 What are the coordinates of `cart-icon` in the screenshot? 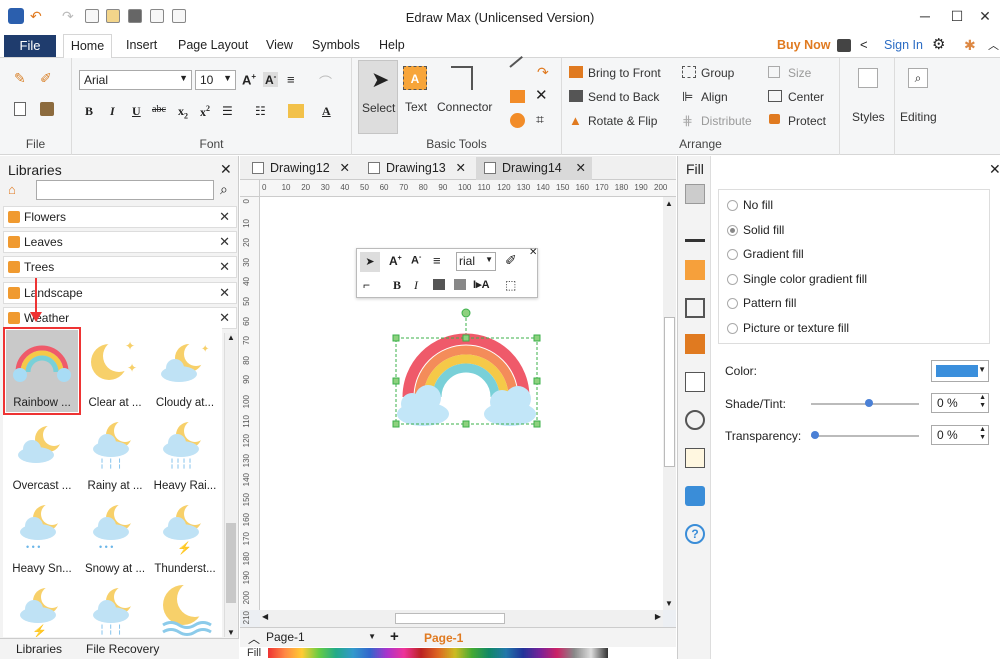 It's located at (844, 45).